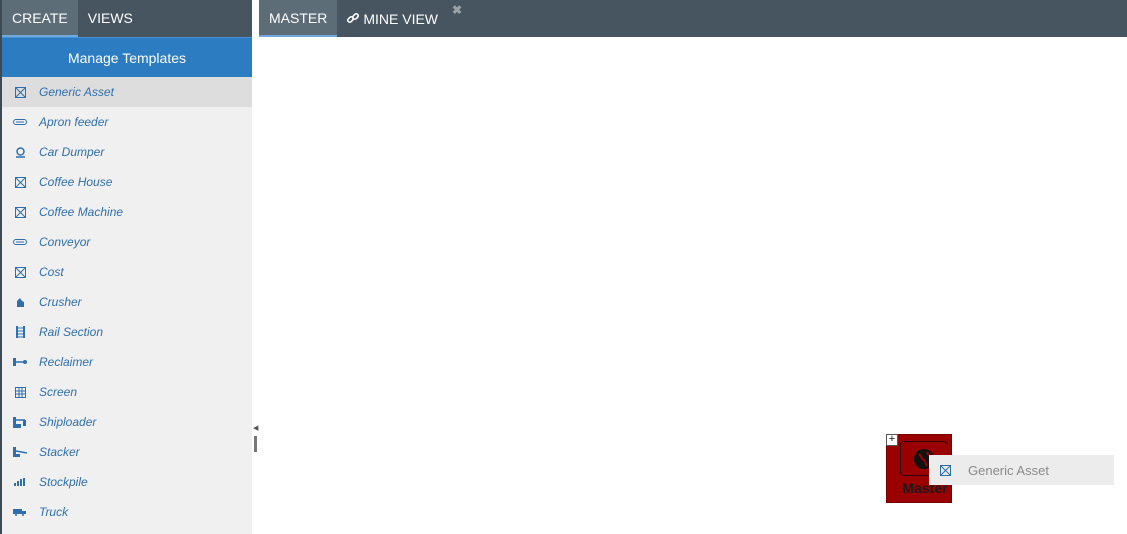 This screenshot has height=534, width=1127. What do you see at coordinates (20, 422) in the screenshot?
I see `shiploader-icon` at bounding box center [20, 422].